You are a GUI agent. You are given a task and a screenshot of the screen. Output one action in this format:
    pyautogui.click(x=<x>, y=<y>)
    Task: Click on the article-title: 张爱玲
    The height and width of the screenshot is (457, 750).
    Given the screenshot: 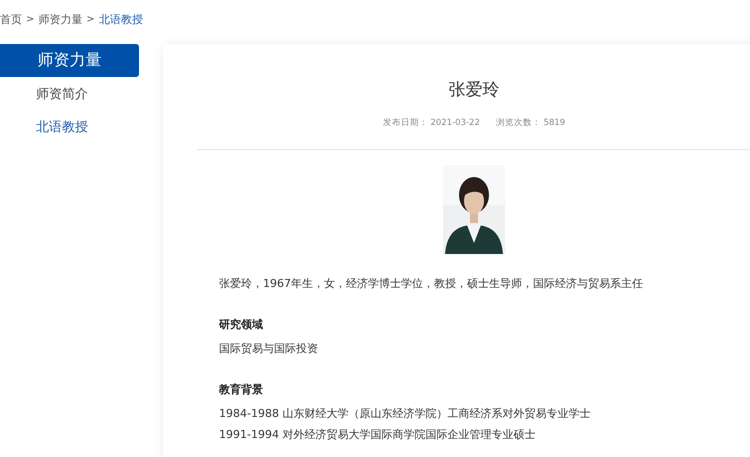 What is the action you would take?
    pyautogui.click(x=474, y=90)
    